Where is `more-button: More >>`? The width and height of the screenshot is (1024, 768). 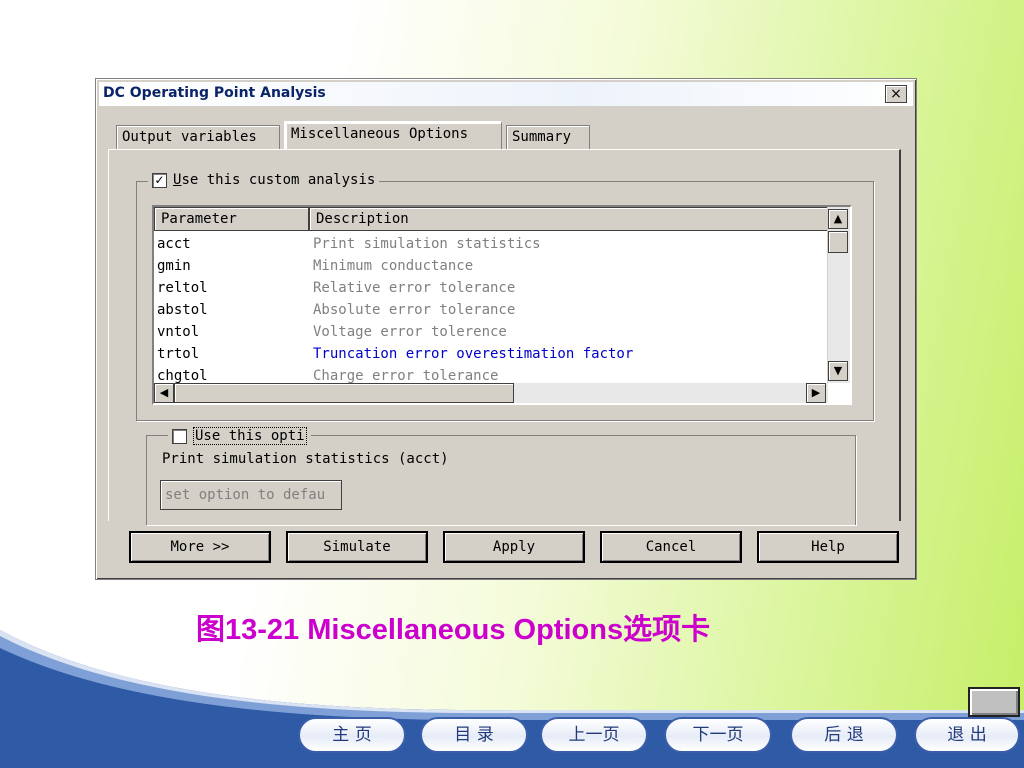
more-button: More >> is located at coordinates (200, 547).